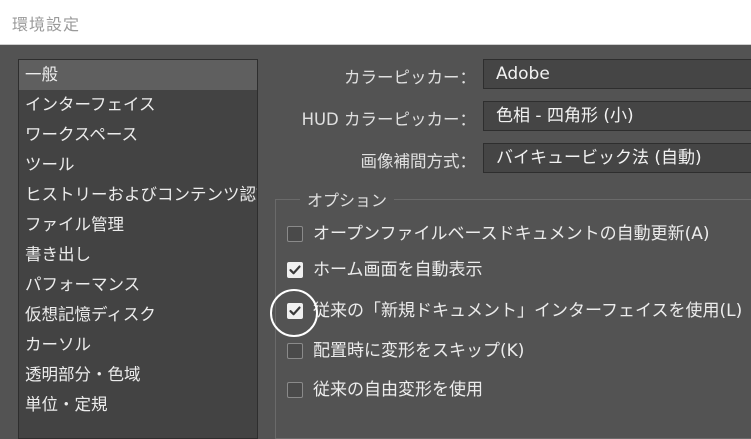 This screenshot has height=439, width=751. I want to click on sidebar-item-performance: パフォーマンス, so click(138, 285).